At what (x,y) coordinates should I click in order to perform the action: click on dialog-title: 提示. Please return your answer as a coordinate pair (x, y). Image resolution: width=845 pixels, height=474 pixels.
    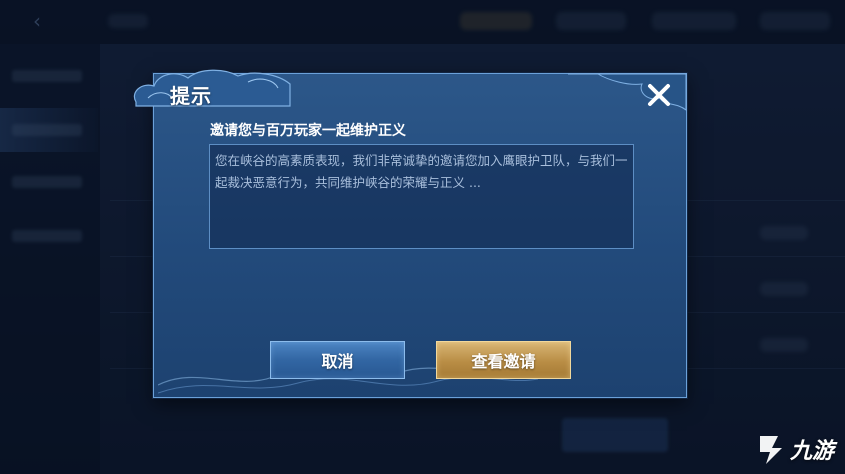
    Looking at the image, I should click on (191, 96).